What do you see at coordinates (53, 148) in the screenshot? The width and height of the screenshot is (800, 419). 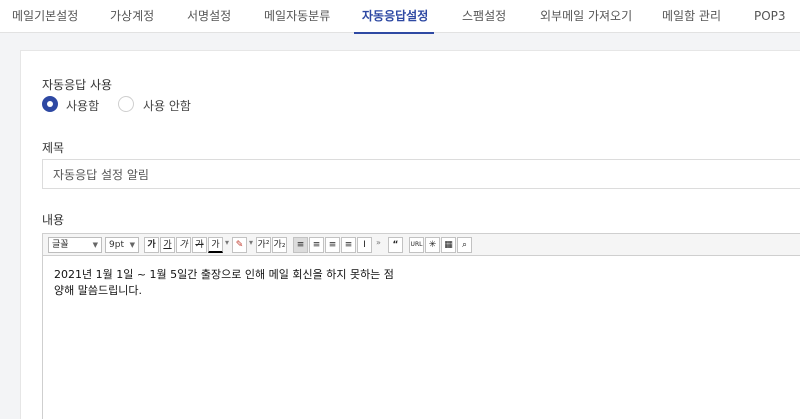 I see `subject-label: 제목` at bounding box center [53, 148].